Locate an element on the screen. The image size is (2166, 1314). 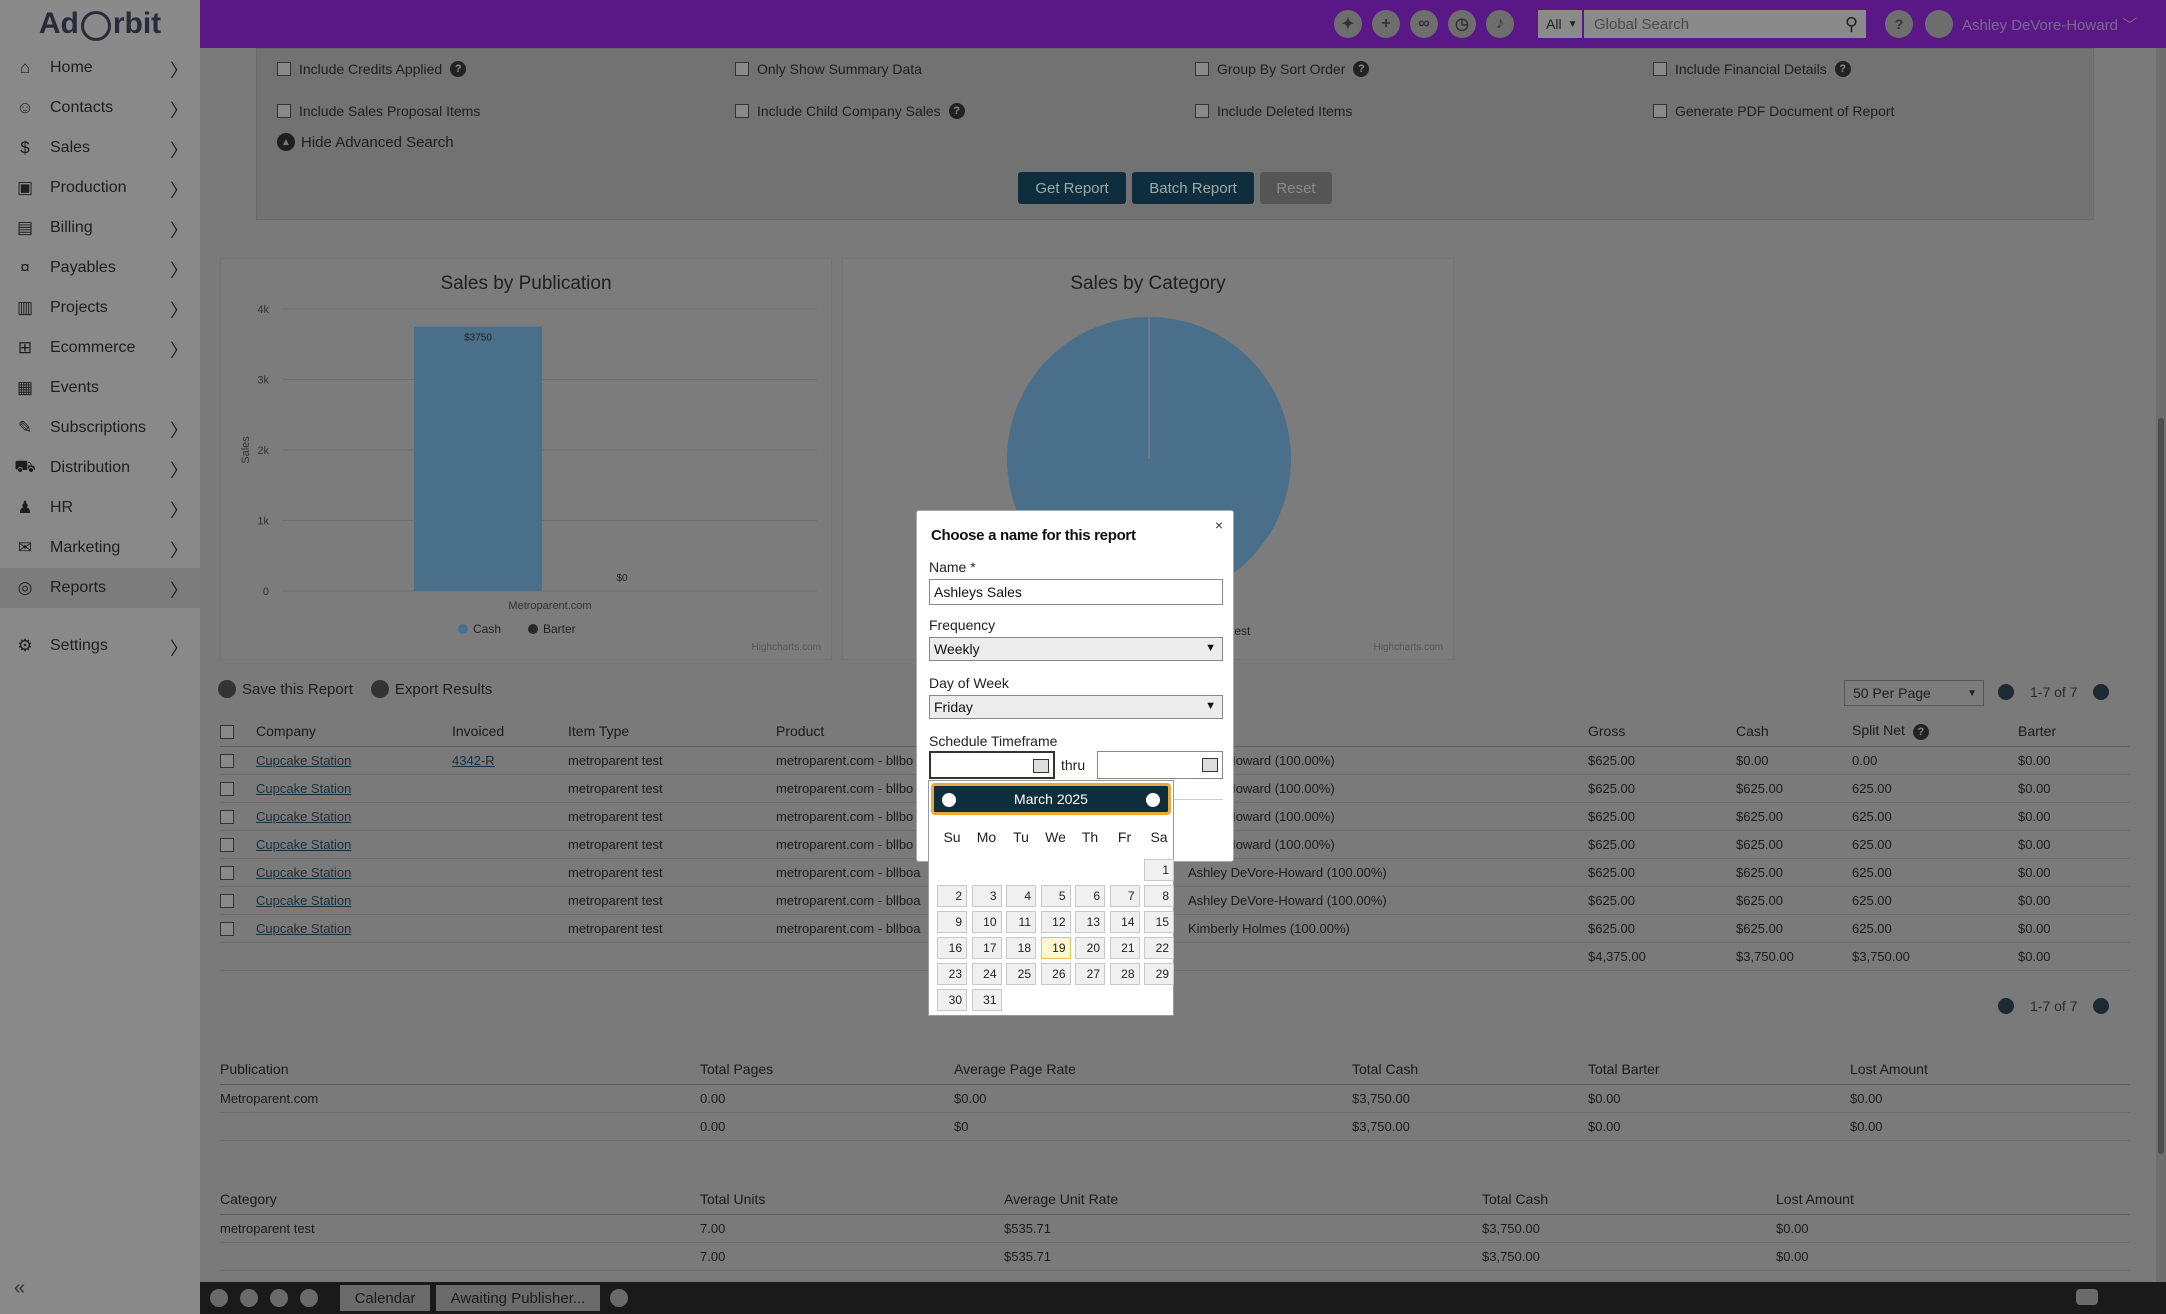
column-header: Barter is located at coordinates (2074, 731).